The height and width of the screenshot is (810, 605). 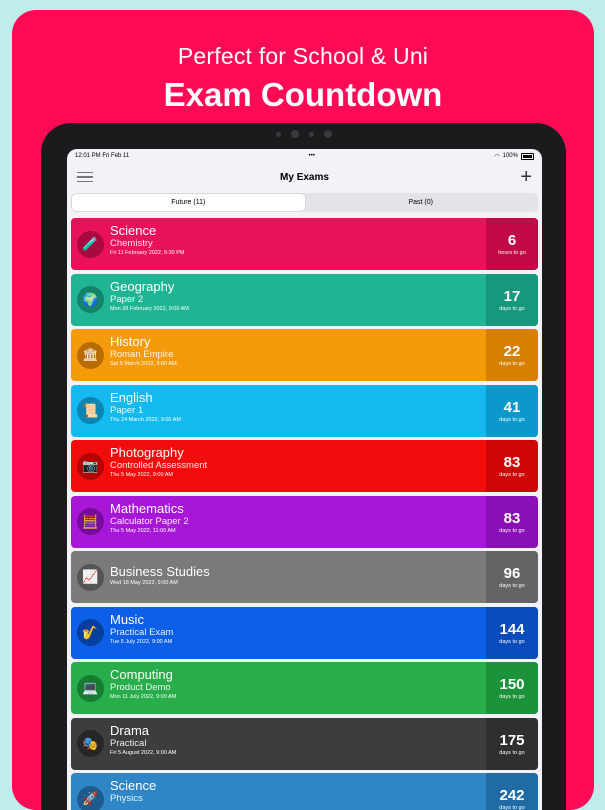 I want to click on exam-date: Sat 5 March 2022, 9:00 AM, so click(x=298, y=364).